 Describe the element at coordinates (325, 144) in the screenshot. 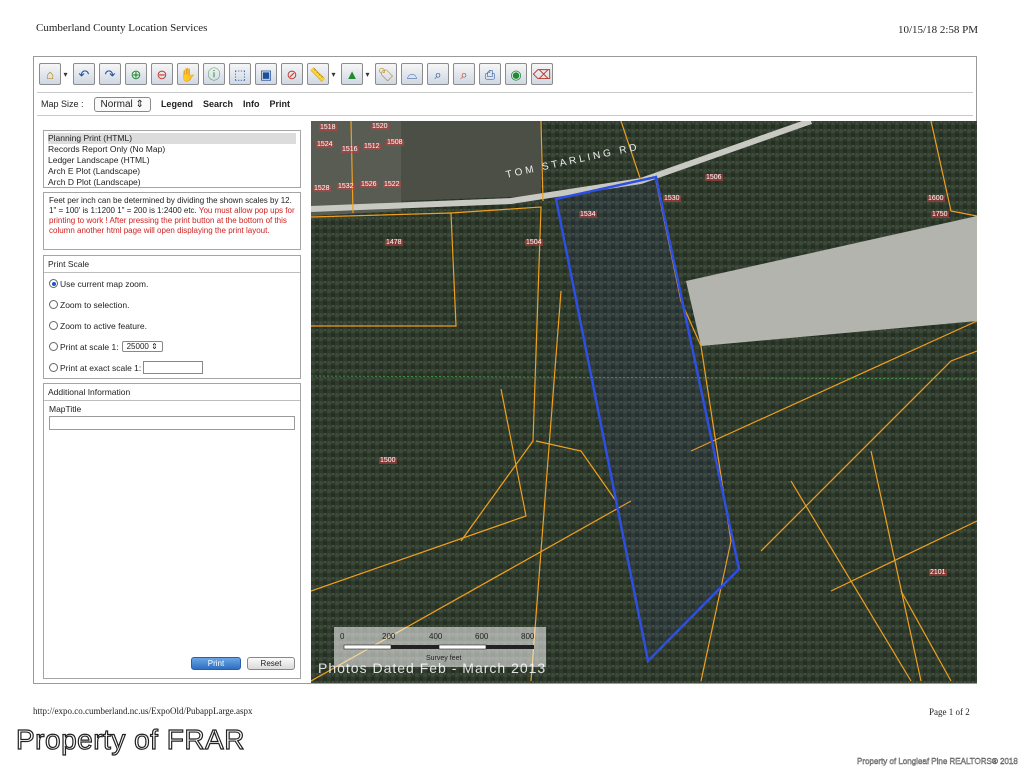

I see `parcel-label: 1524` at that location.